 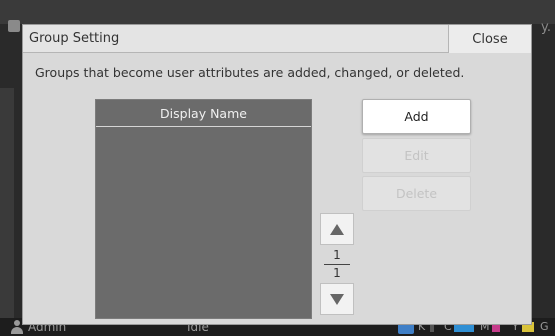 What do you see at coordinates (14, 26) in the screenshot?
I see `home-icon` at bounding box center [14, 26].